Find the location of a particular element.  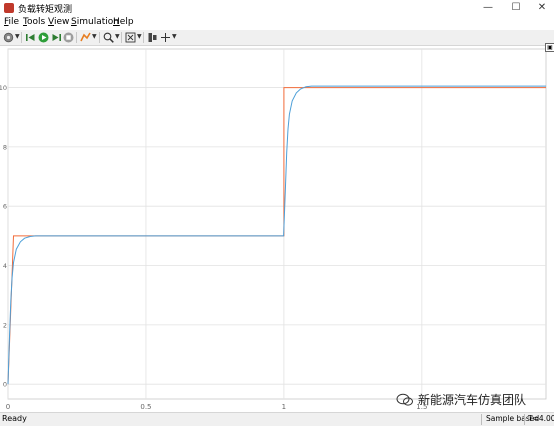

window-title: 负载转矩观测 is located at coordinates (45, 10).